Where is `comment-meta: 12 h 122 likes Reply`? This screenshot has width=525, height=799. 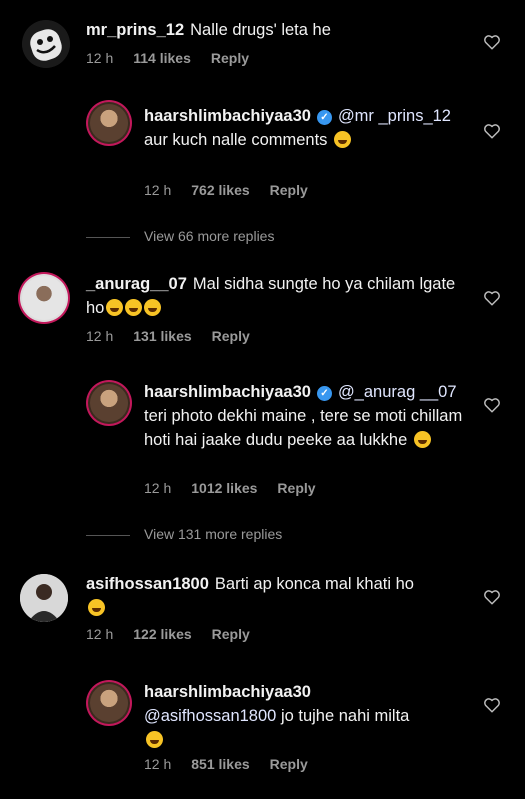 comment-meta: 12 h 122 likes Reply is located at coordinates (178, 634).